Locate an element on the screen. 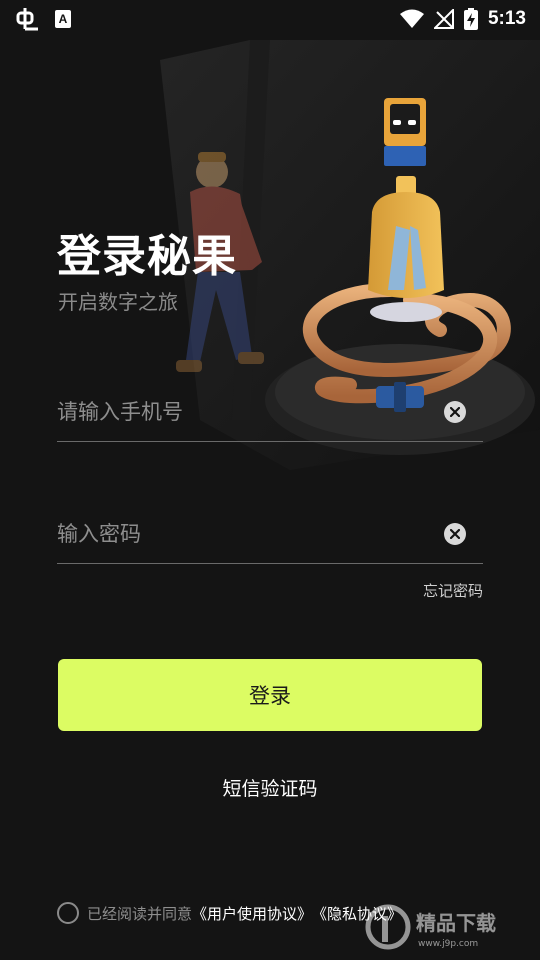 The image size is (540, 960). phone-field is located at coordinates (270, 412).